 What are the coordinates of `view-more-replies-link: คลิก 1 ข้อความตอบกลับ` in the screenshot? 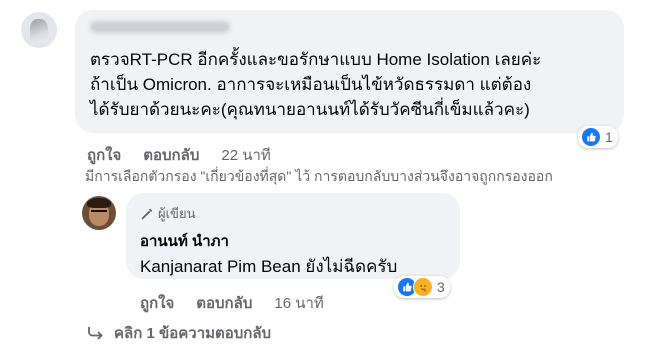 It's located at (179, 333).